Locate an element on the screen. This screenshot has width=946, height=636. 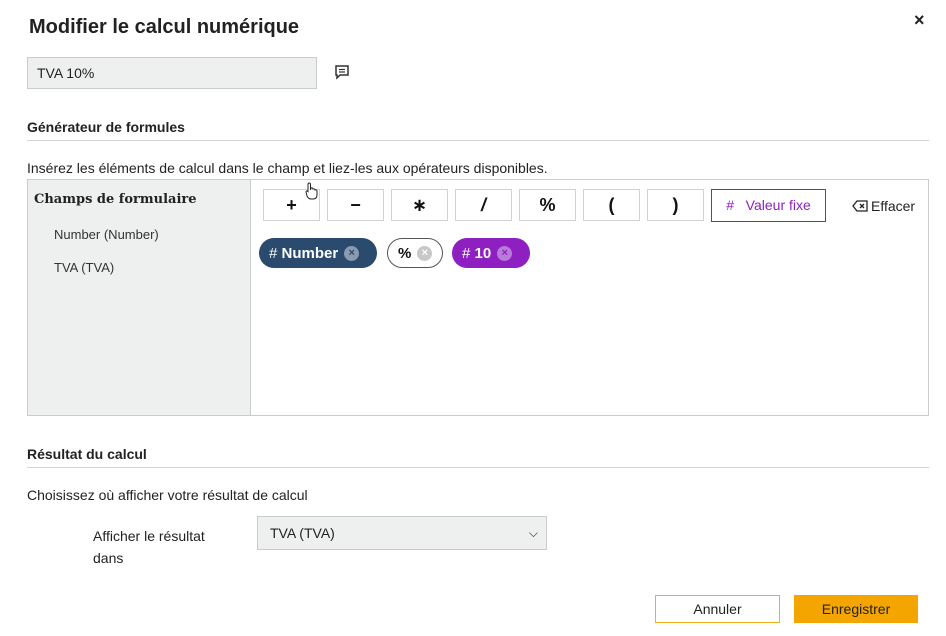
calculation-name-input: TVA 10% is located at coordinates (172, 73).